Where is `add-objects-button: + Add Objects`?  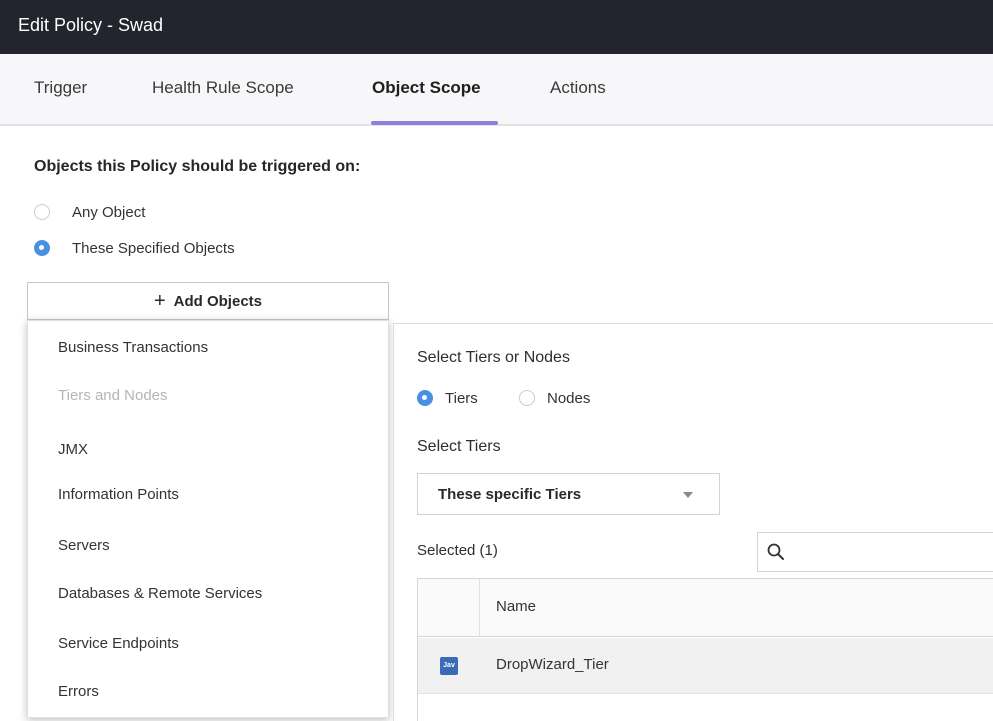
add-objects-button: + Add Objects is located at coordinates (208, 301).